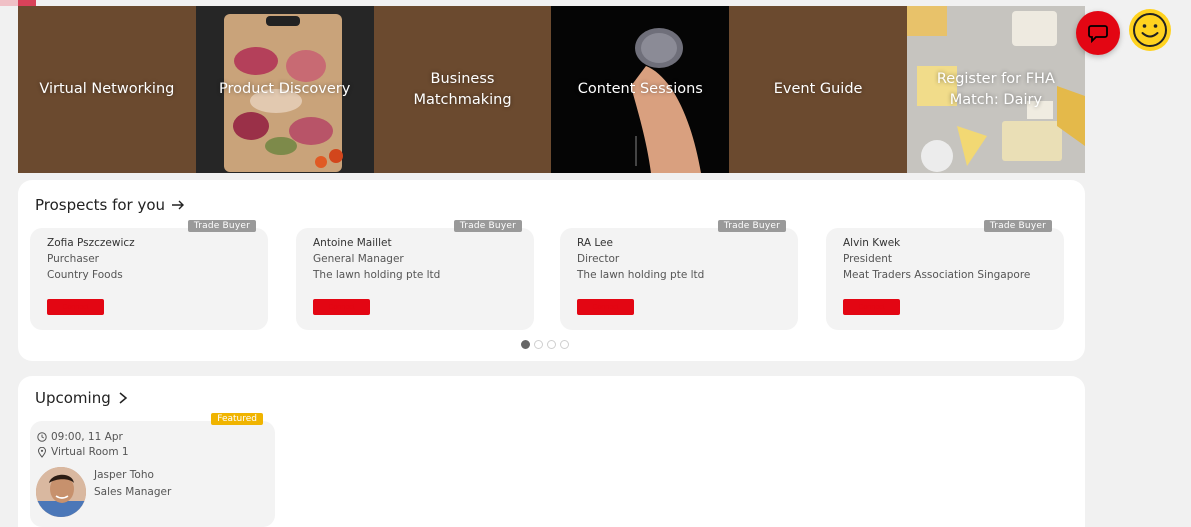  I want to click on carousel-pagination, so click(545, 344).